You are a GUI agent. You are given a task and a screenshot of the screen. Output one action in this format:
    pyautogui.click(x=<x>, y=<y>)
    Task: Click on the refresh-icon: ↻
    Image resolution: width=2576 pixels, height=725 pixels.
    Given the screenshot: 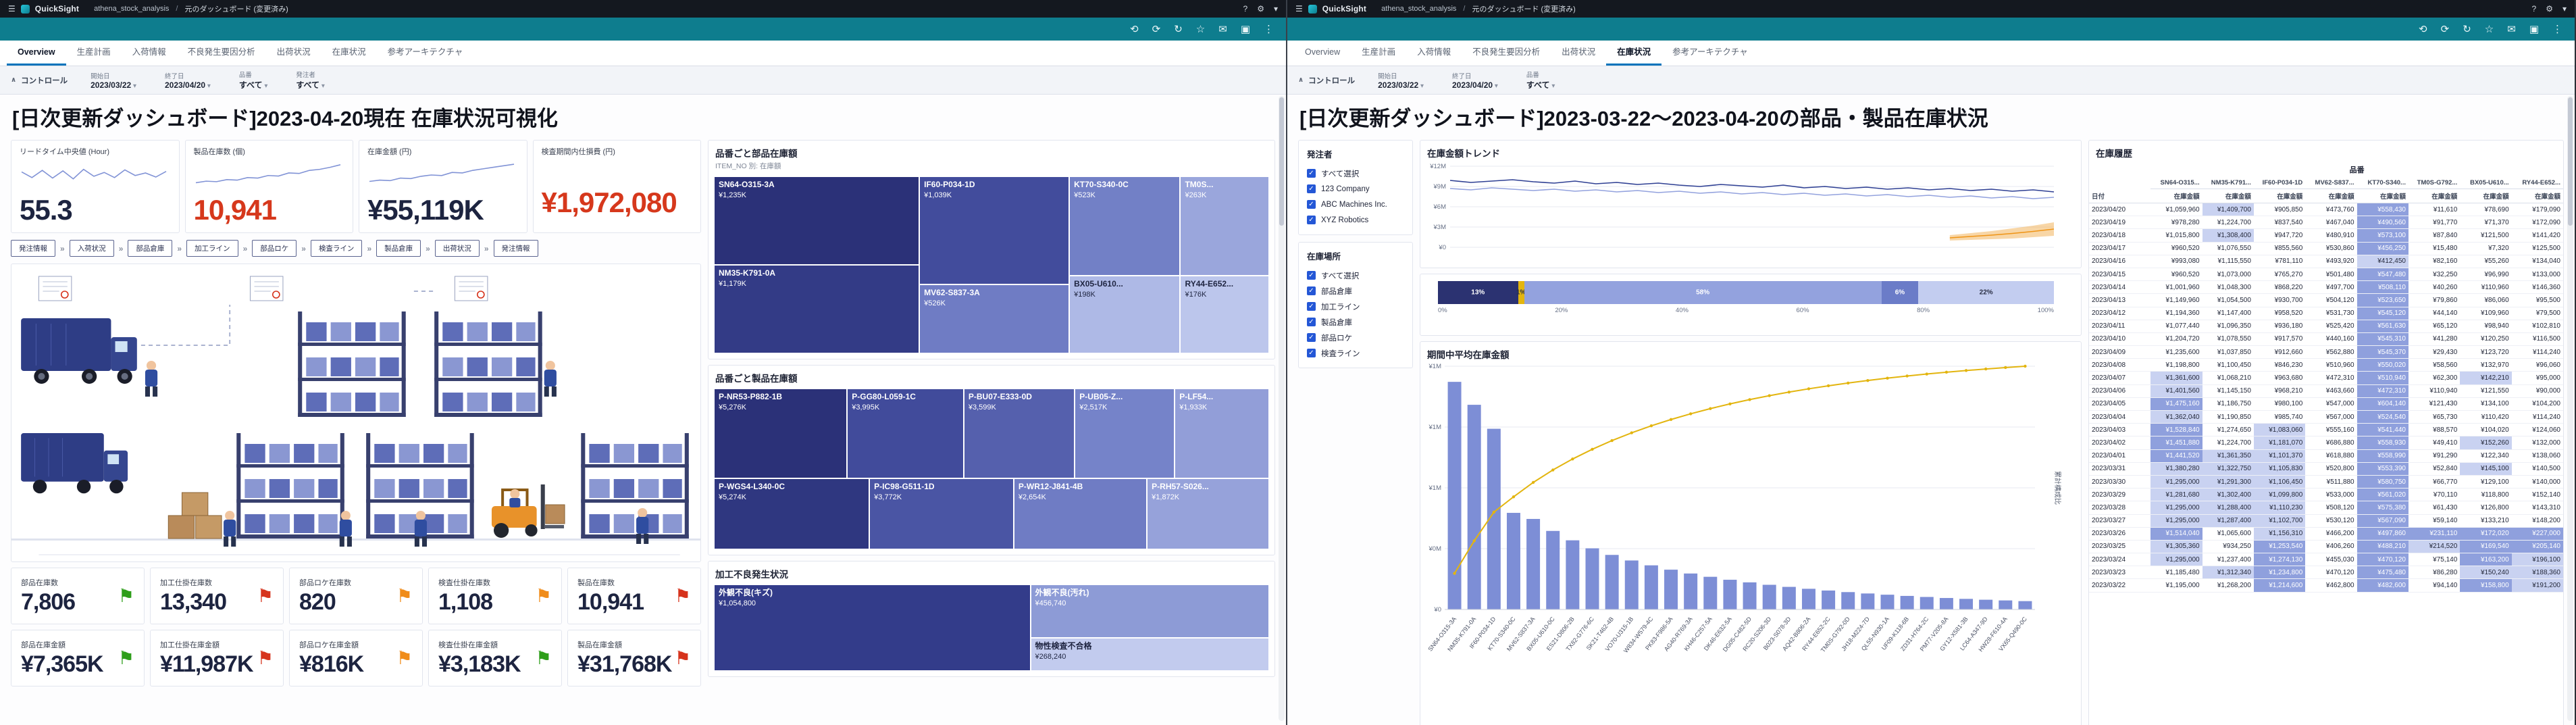 What is the action you would take?
    pyautogui.click(x=1178, y=29)
    